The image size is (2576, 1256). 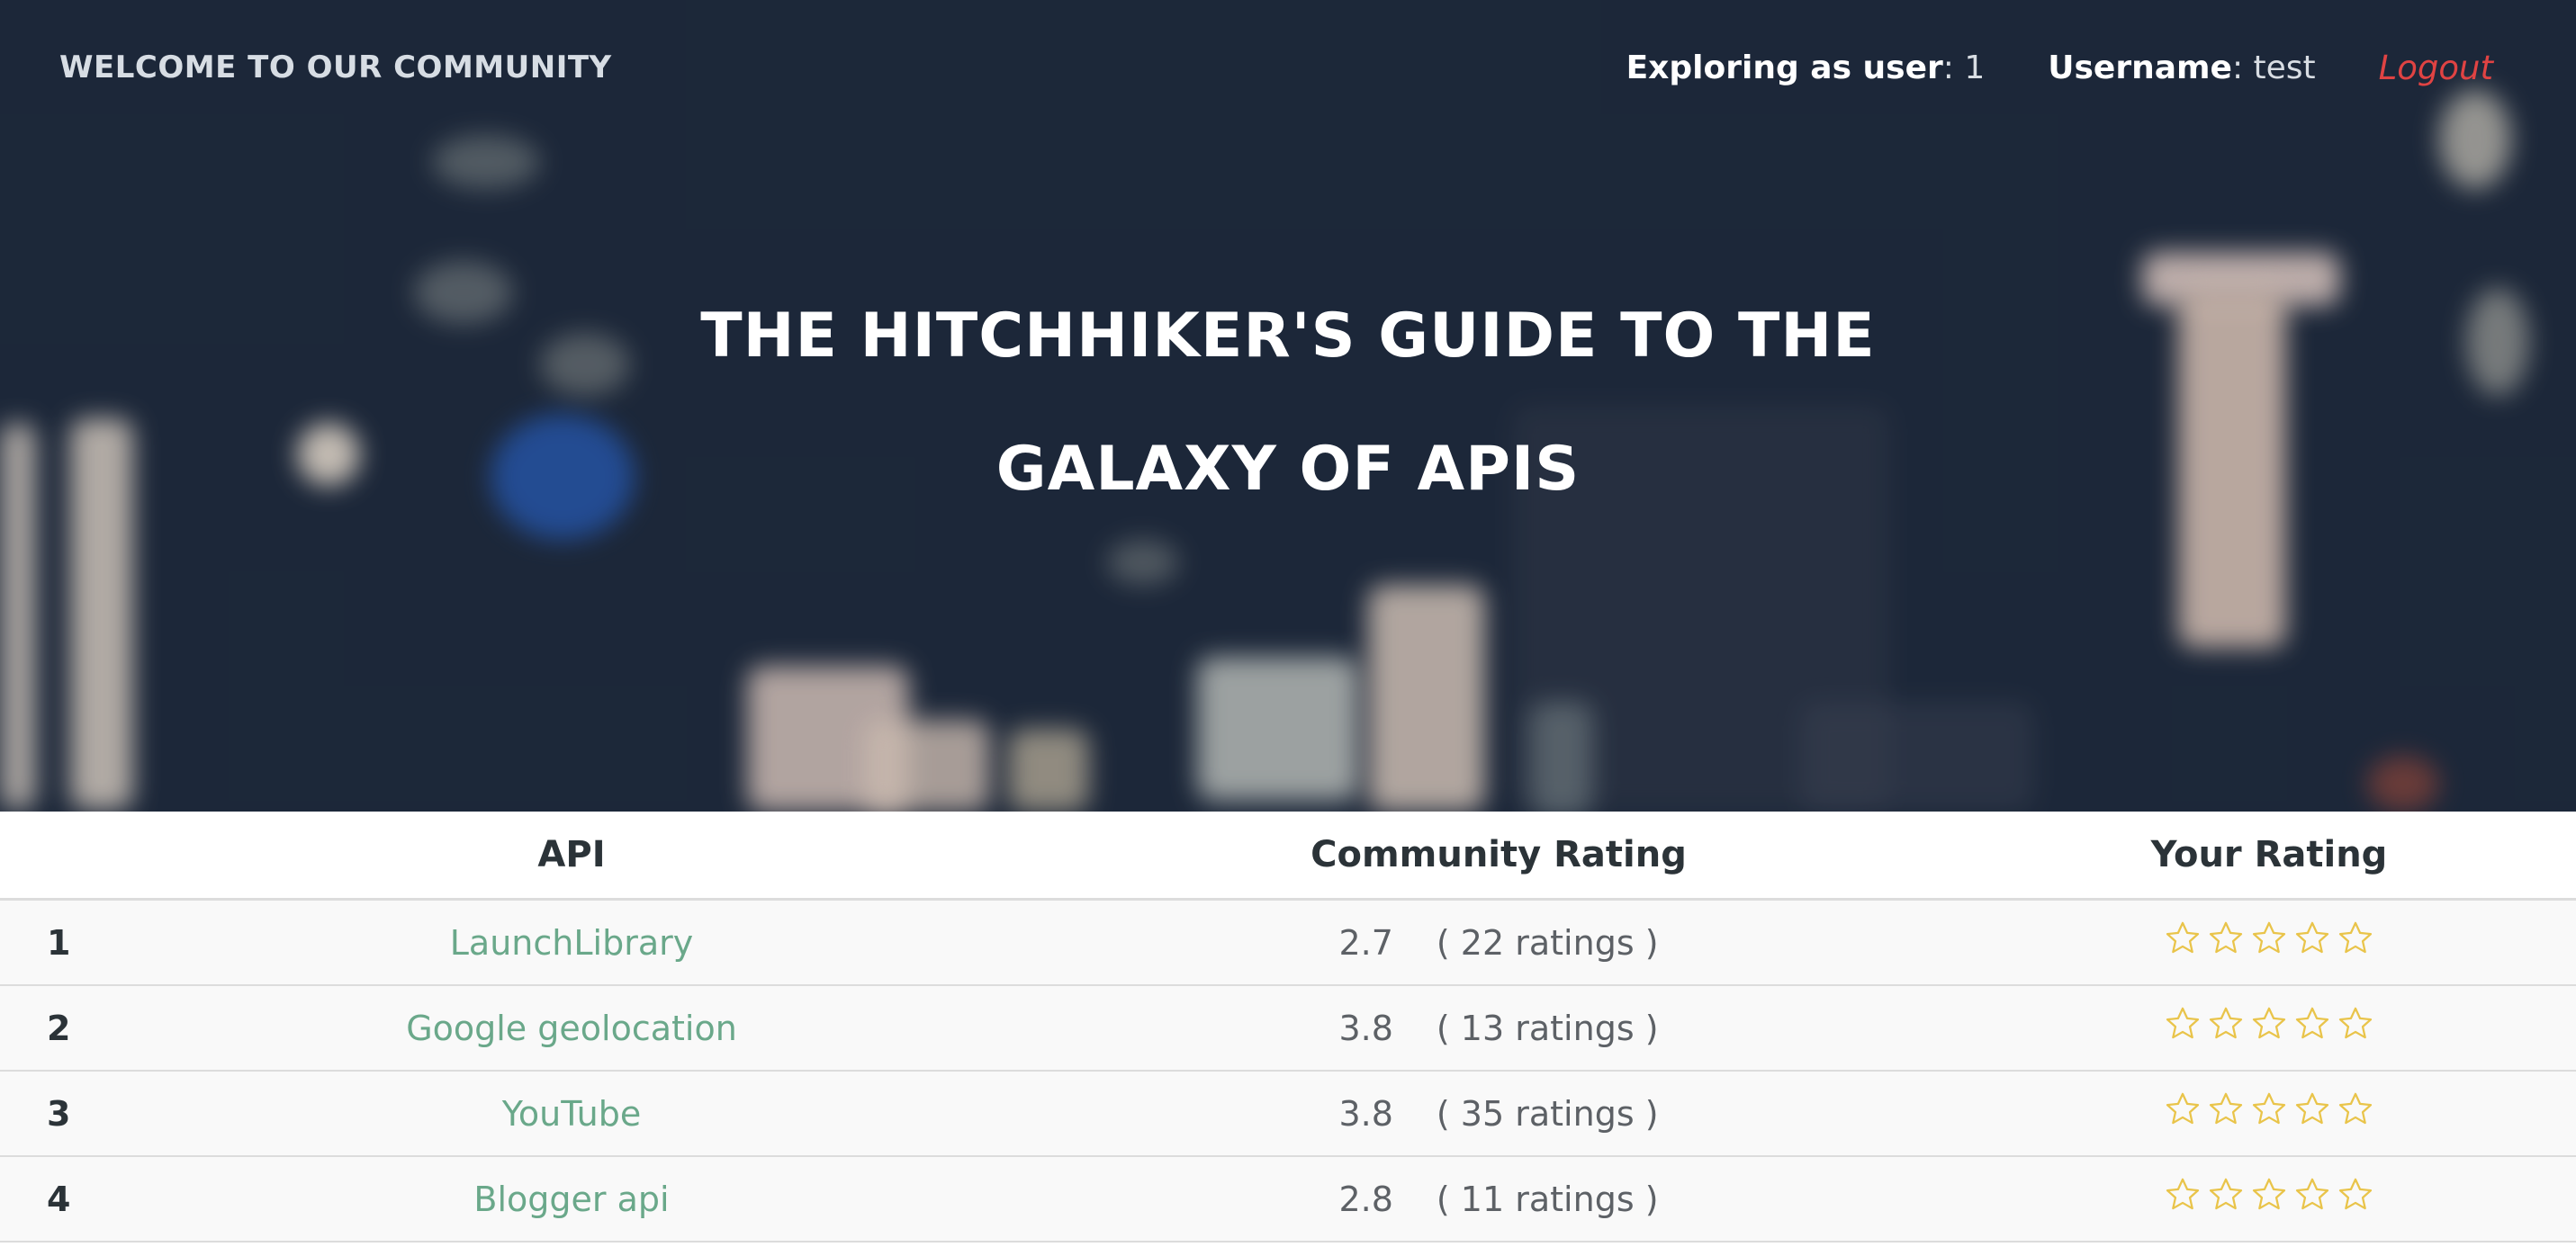 What do you see at coordinates (1288, 336) in the screenshot?
I see `page-title-line1: THE HITCHHIKER'S GUIDE TO THE` at bounding box center [1288, 336].